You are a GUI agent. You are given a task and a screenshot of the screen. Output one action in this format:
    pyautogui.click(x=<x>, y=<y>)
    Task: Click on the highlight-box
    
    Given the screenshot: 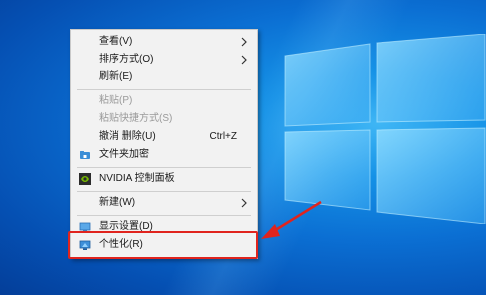 What is the action you would take?
    pyautogui.click(x=163, y=245)
    